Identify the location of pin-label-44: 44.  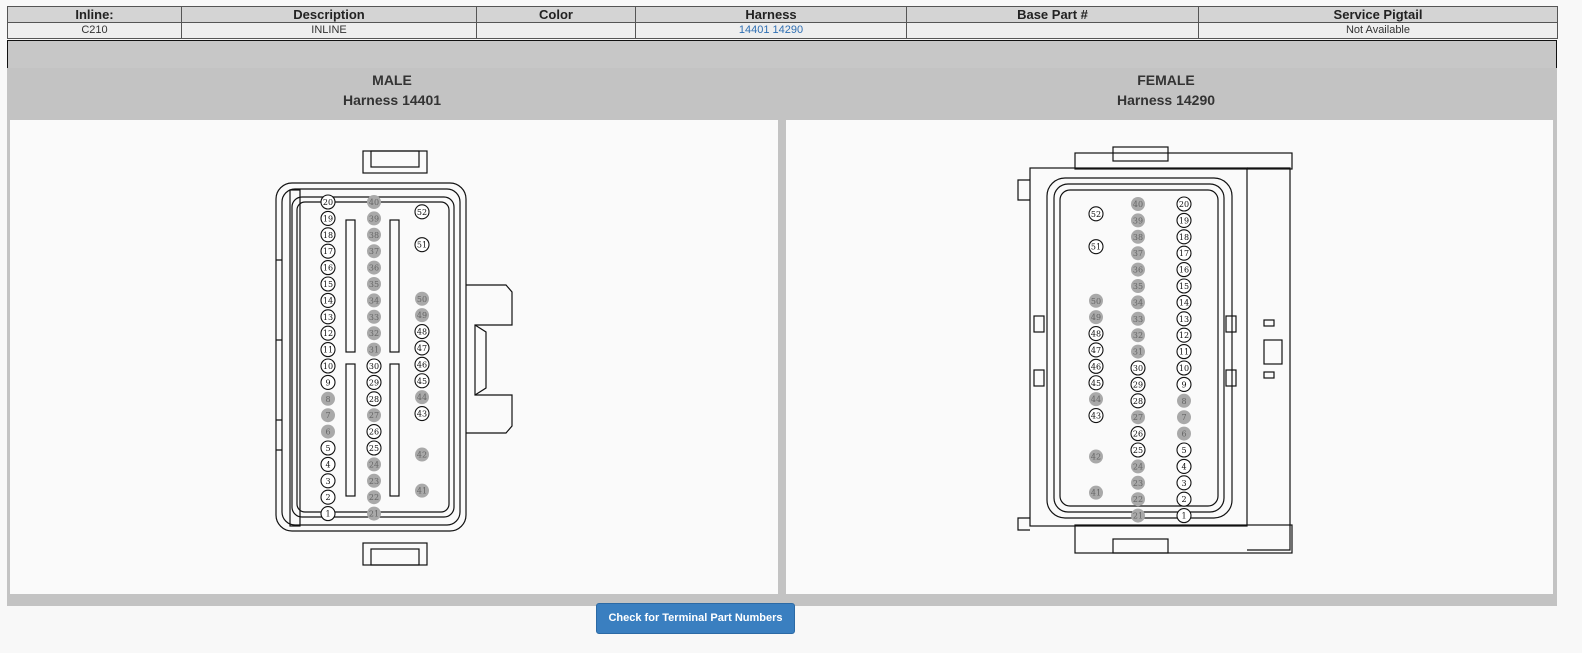
(422, 397).